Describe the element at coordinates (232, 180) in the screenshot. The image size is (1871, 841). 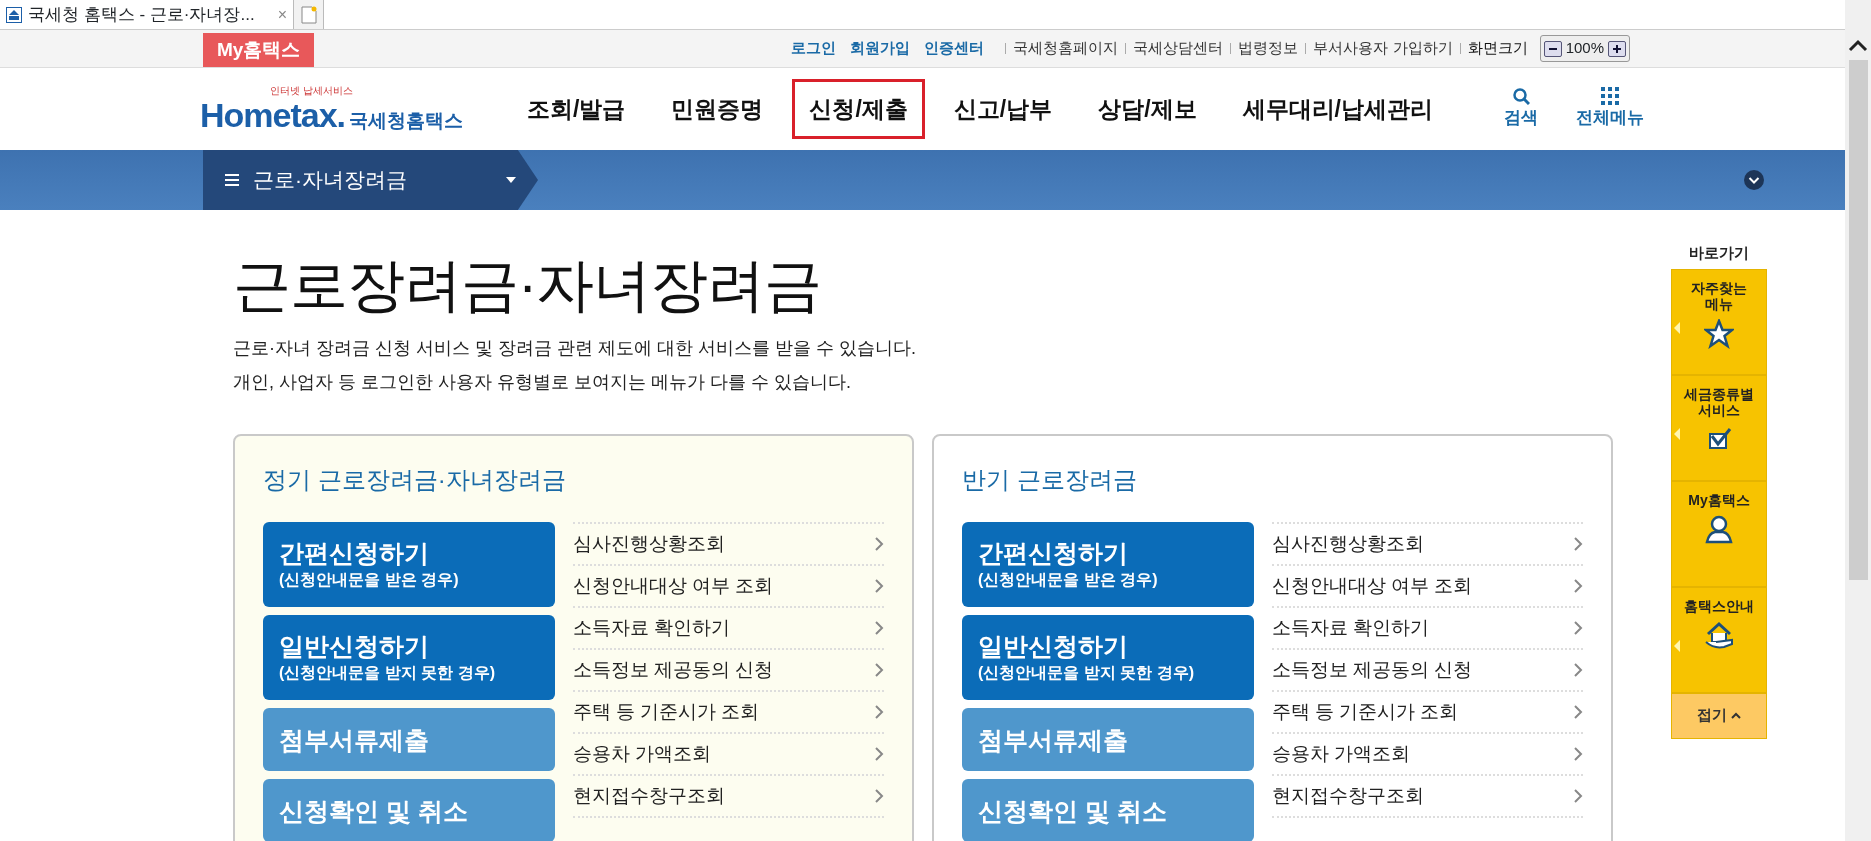
I see `menu-icon` at that location.